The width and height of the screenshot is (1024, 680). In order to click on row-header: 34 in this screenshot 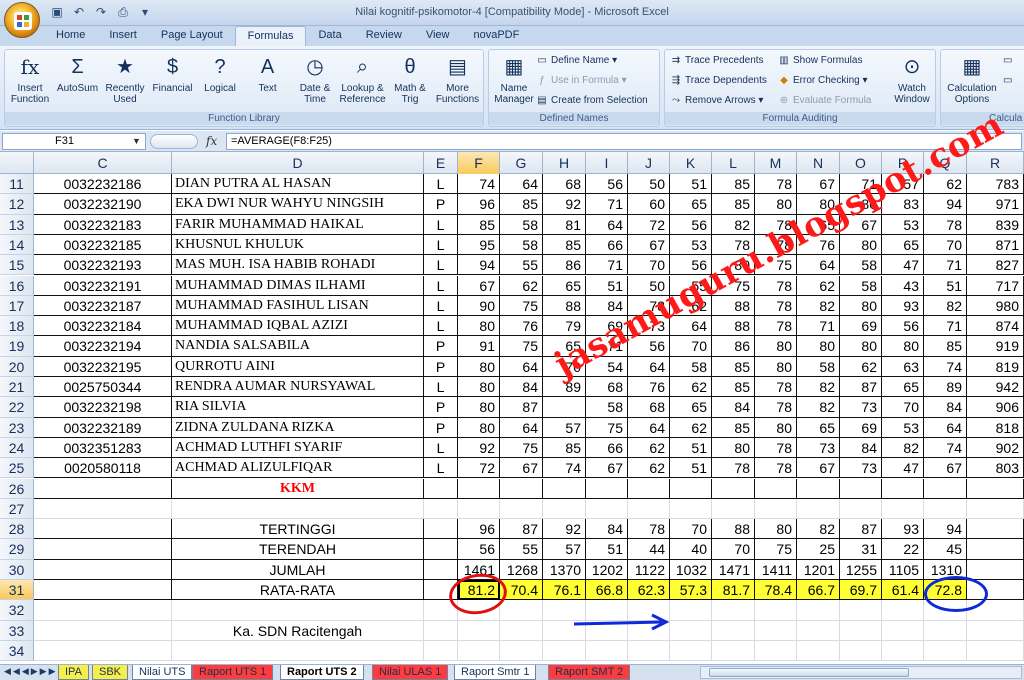, I will do `click(17, 651)`.